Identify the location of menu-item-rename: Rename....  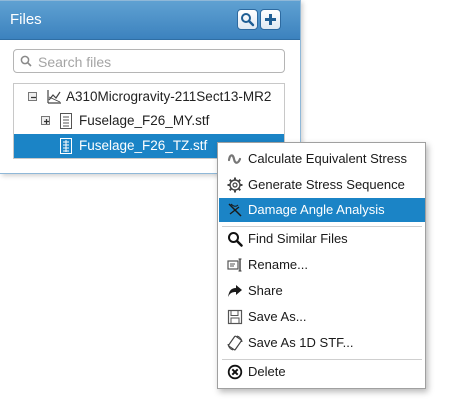
(322, 265).